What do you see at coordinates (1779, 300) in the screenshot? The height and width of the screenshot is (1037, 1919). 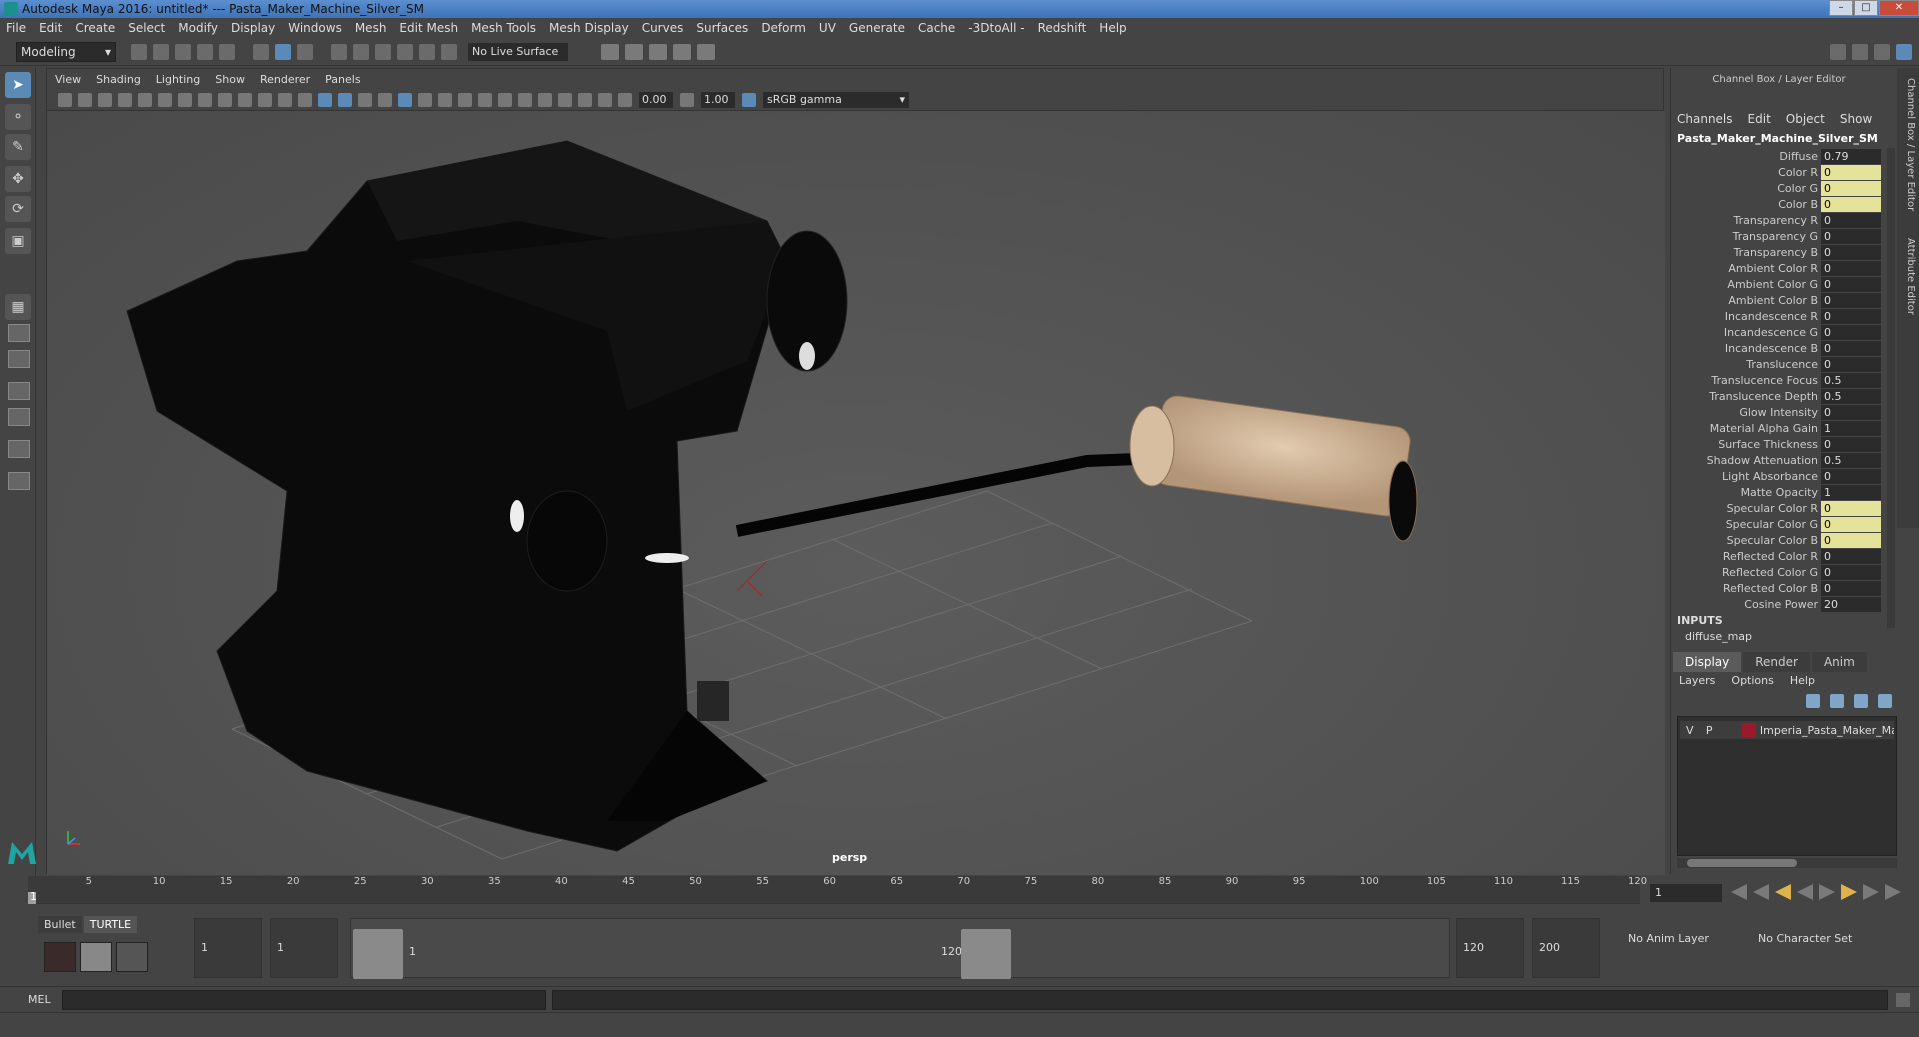 I see `channel-row: Ambient Color B0` at bounding box center [1779, 300].